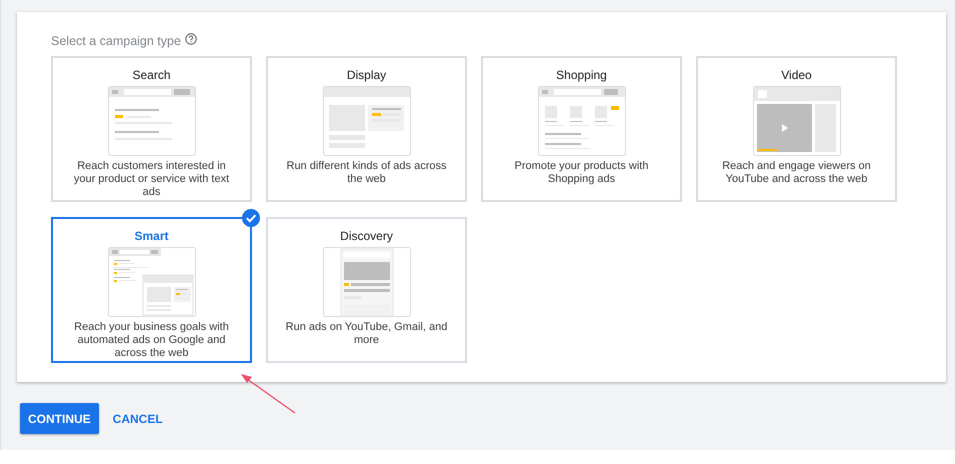 The height and width of the screenshot is (464, 955). I want to click on campaign-type-option: Smart Reach your business goals with automated ads on Google and across the web, so click(151, 290).